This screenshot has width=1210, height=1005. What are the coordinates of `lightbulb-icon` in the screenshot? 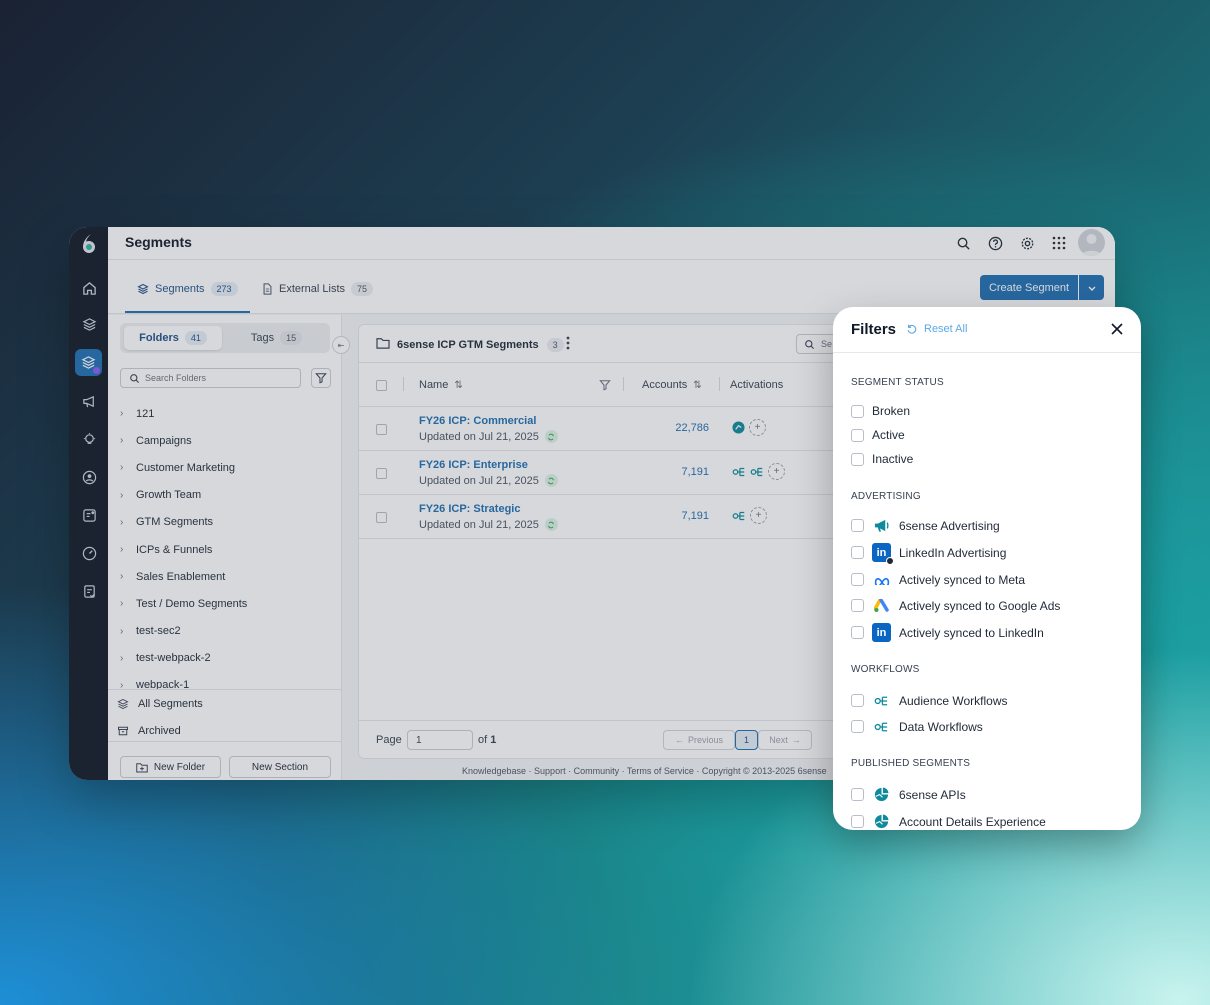 It's located at (89, 439).